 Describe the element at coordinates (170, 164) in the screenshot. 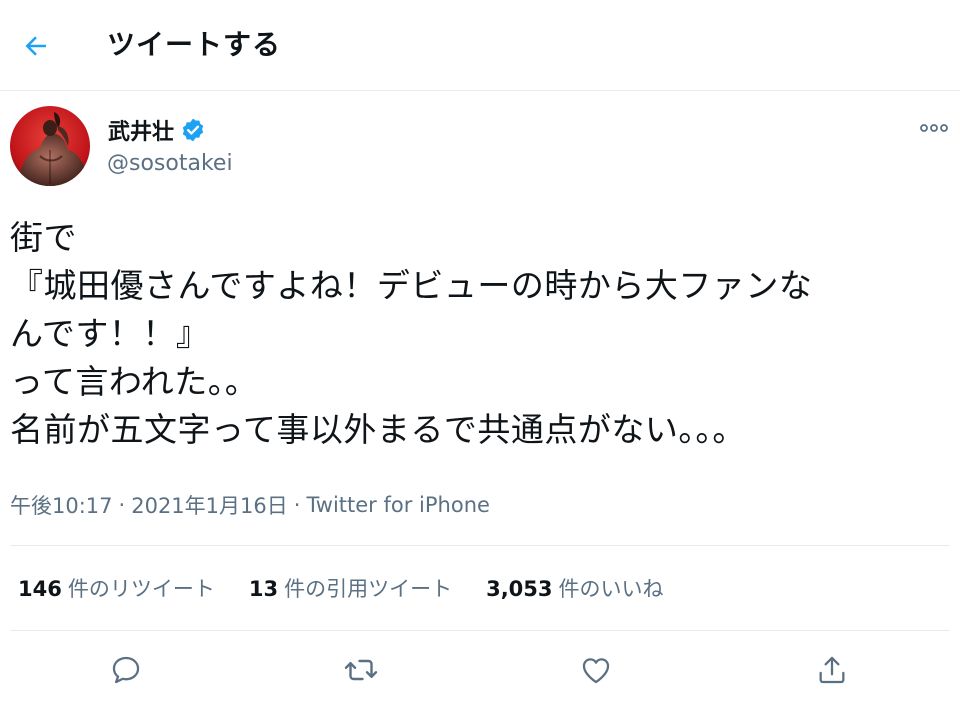

I see `author-handle: @sosotakei` at that location.